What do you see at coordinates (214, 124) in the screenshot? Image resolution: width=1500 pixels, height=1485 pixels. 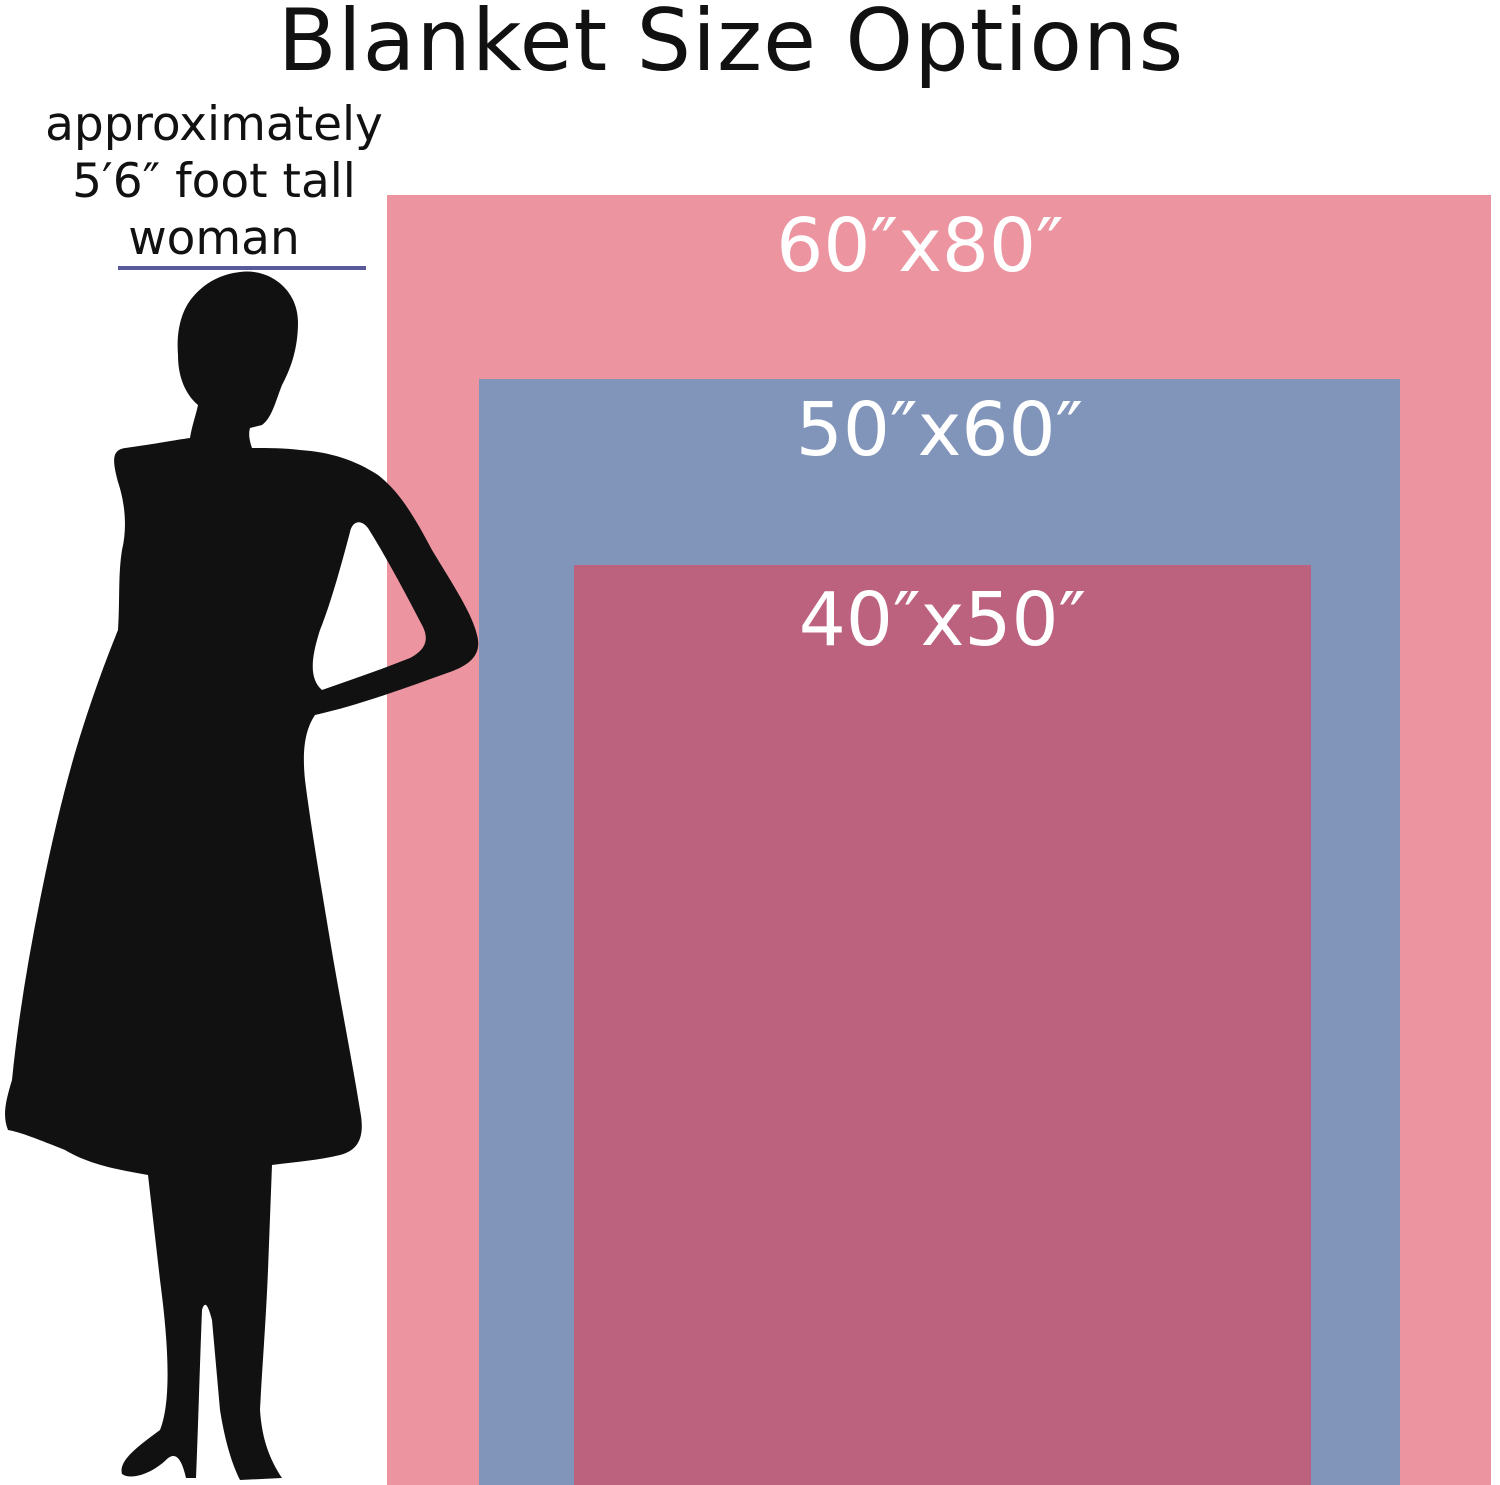 I see `person-label-line: approximately` at bounding box center [214, 124].